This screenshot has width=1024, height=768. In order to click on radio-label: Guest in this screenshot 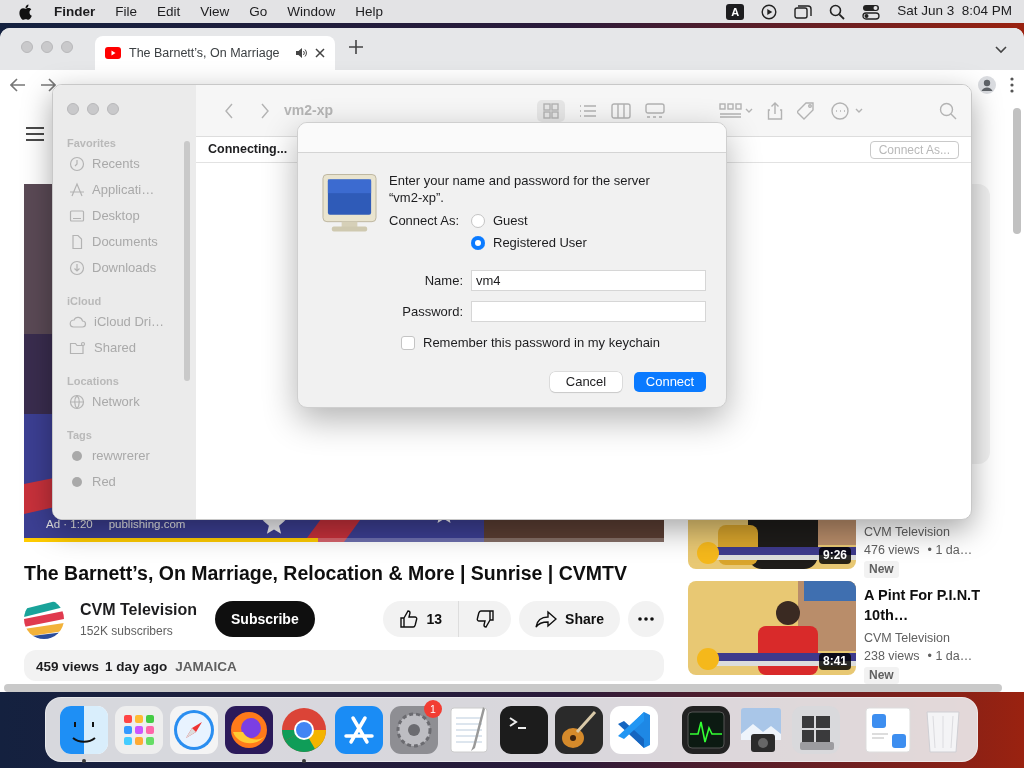, I will do `click(510, 221)`.